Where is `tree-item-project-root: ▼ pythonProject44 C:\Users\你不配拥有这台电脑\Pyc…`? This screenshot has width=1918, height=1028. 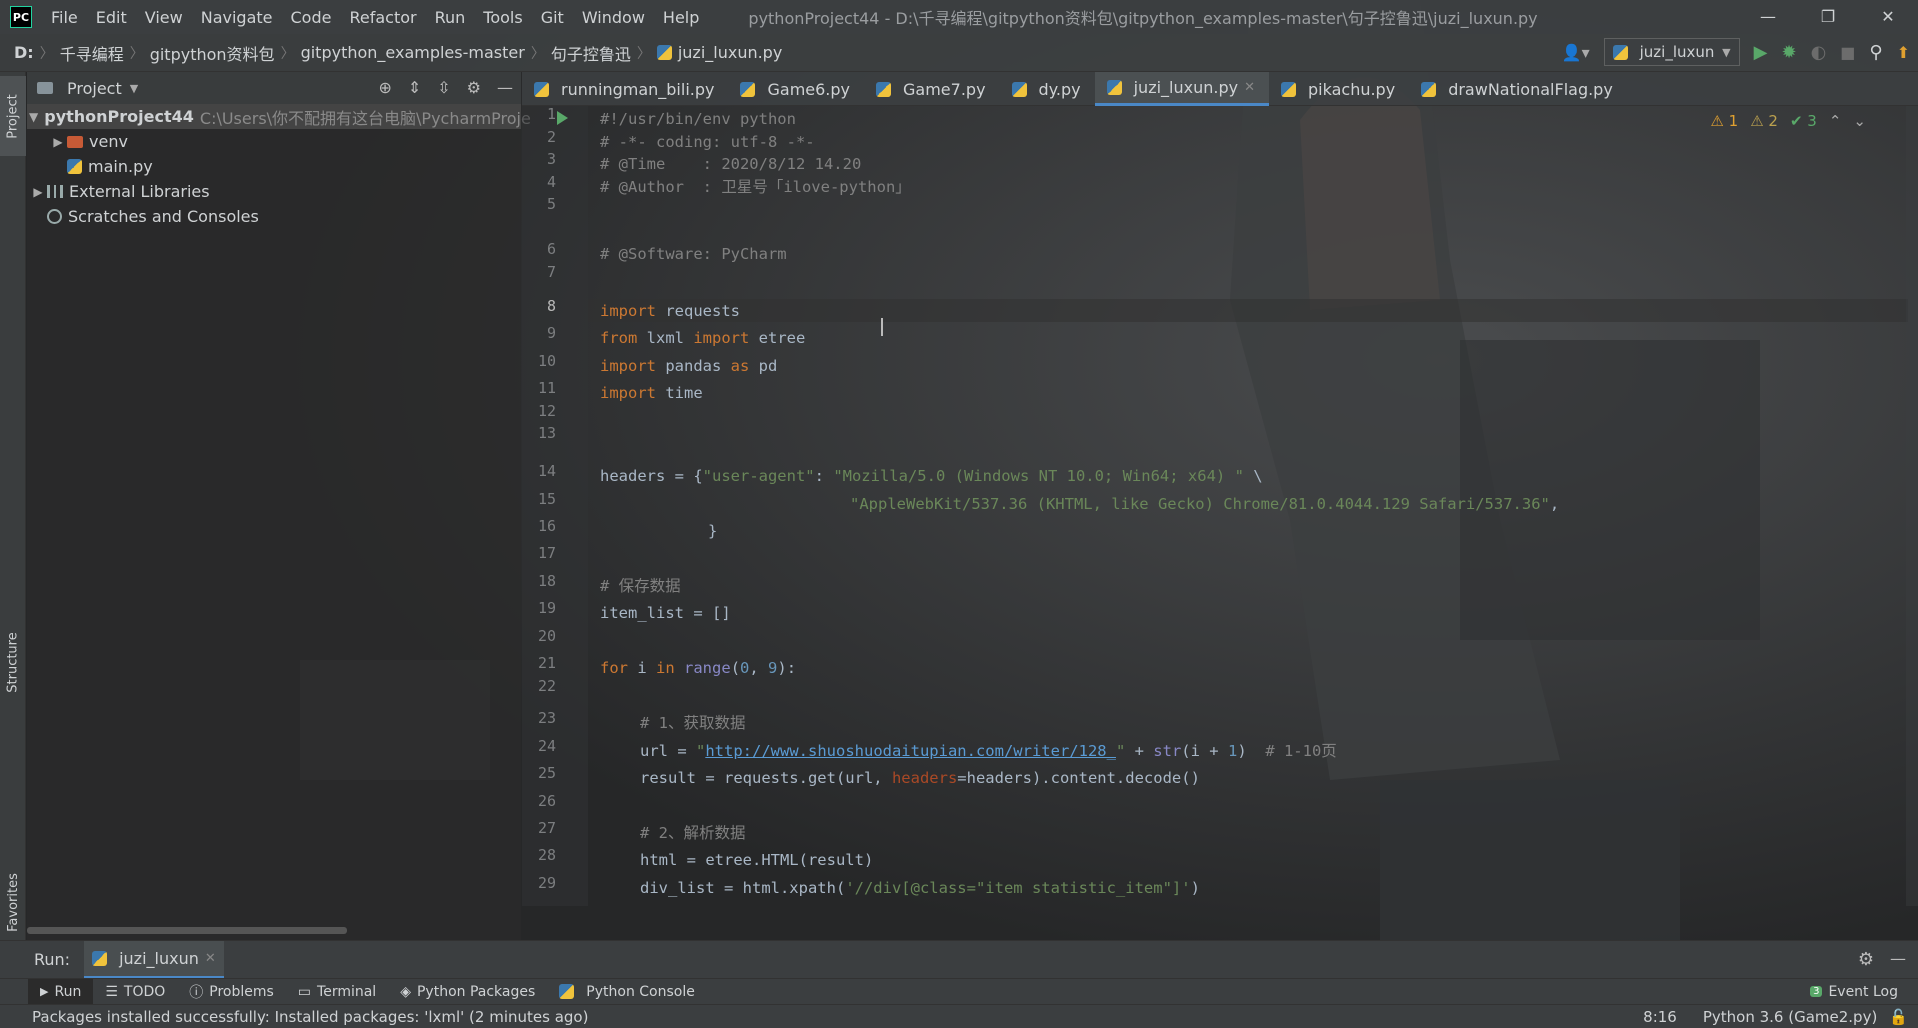
tree-item-project-root: ▼ pythonProject44 C:\Users\你不配拥有这台电脑\Pyc… is located at coordinates (279, 116).